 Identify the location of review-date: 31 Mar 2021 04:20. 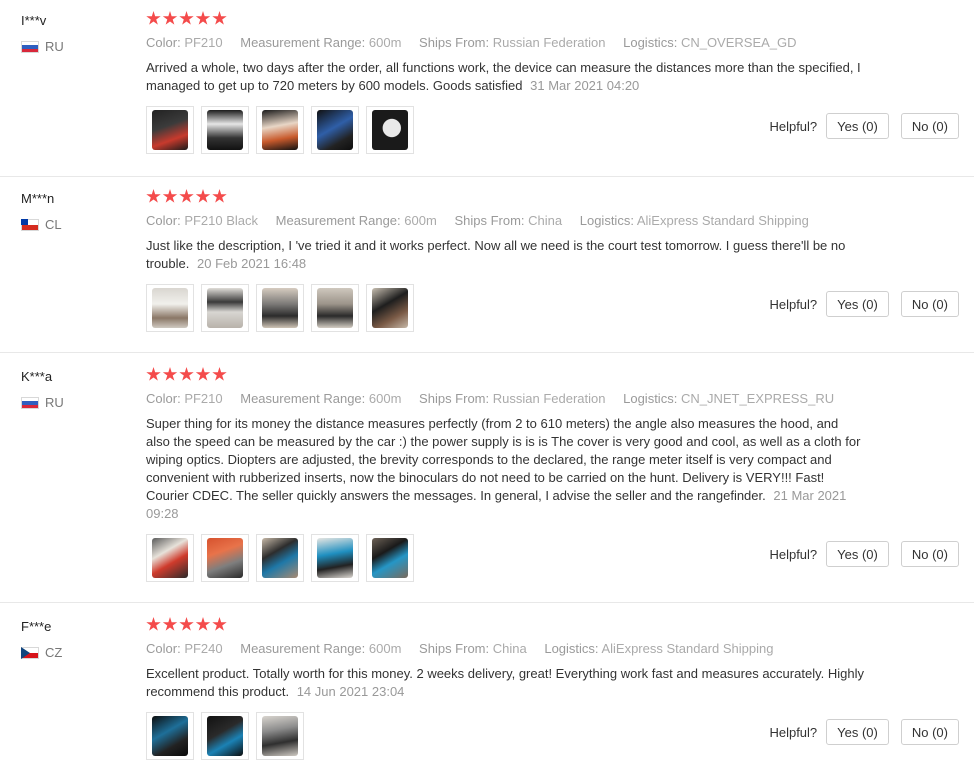
(585, 85).